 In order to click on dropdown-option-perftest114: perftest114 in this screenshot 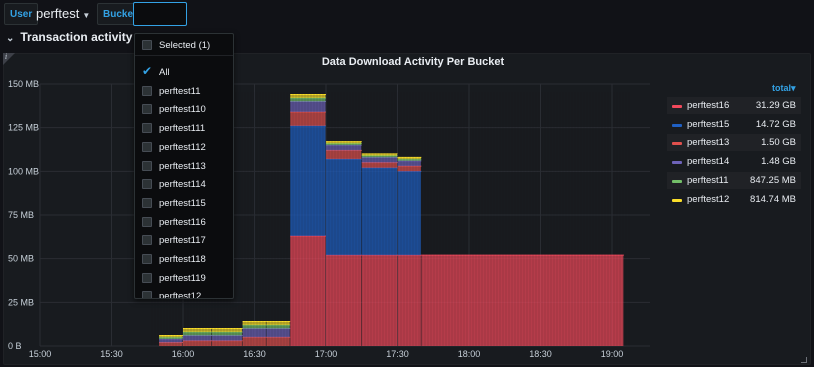, I will do `click(184, 185)`.